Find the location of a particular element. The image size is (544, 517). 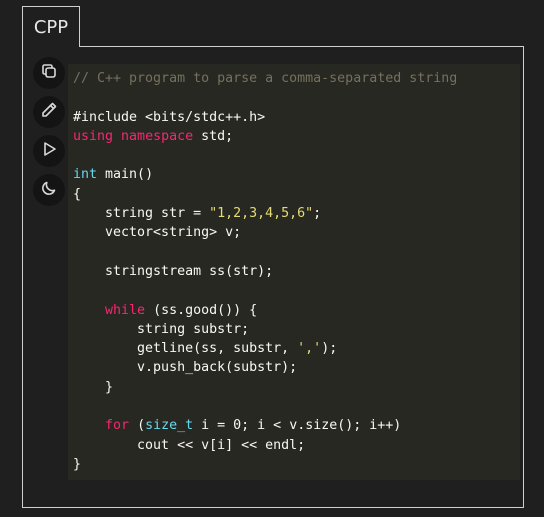

code-token-plain: i = 0; i < v.size(); i++) is located at coordinates (297, 426).